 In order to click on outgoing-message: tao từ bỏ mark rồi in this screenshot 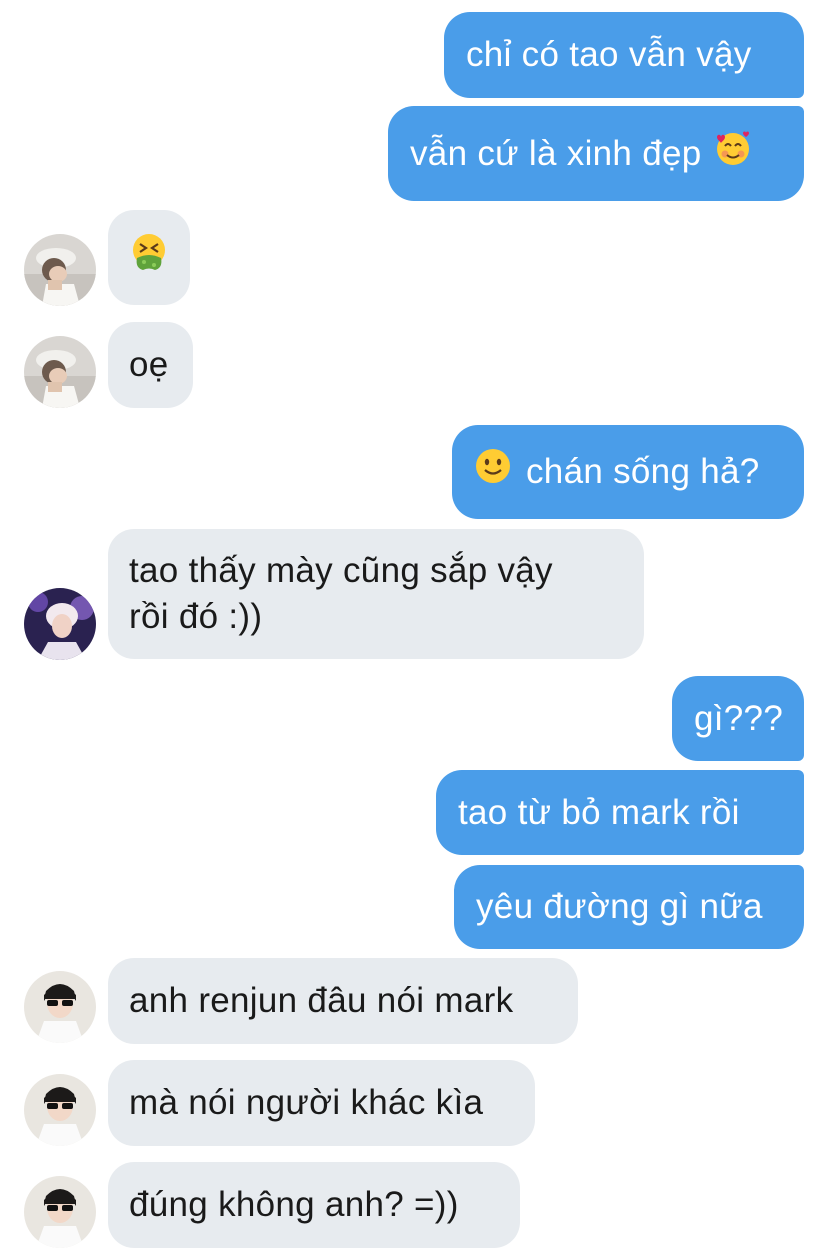, I will do `click(620, 812)`.